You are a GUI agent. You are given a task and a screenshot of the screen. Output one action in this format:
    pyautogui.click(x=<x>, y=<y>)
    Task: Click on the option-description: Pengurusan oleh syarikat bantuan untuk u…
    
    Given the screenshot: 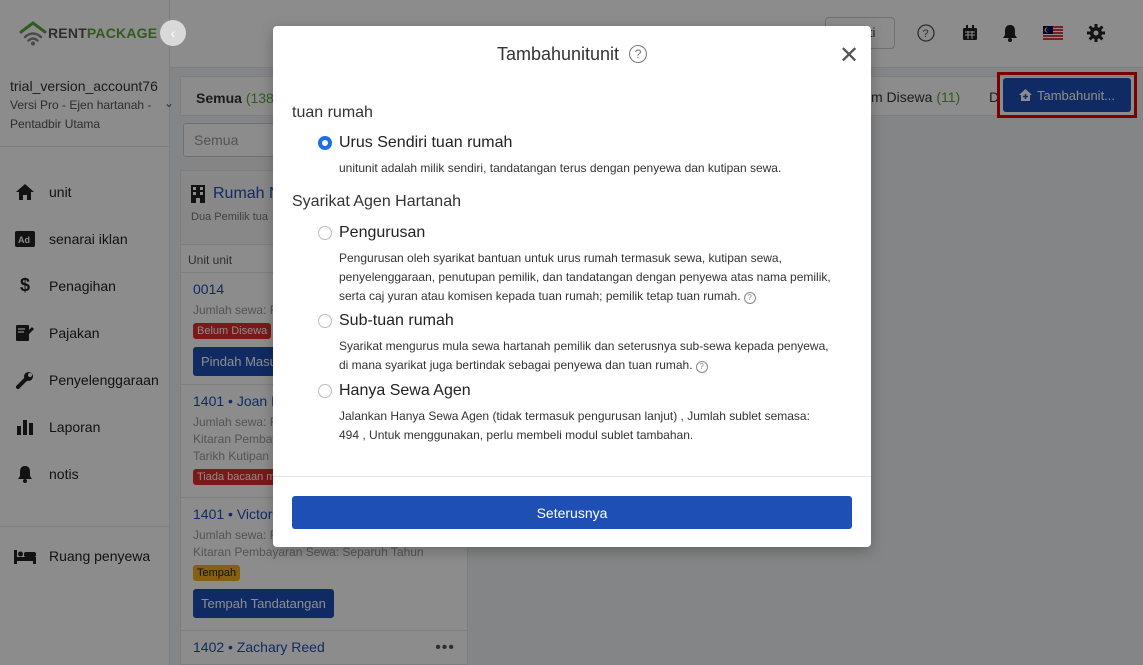 What is the action you would take?
    pyautogui.click(x=586, y=277)
    